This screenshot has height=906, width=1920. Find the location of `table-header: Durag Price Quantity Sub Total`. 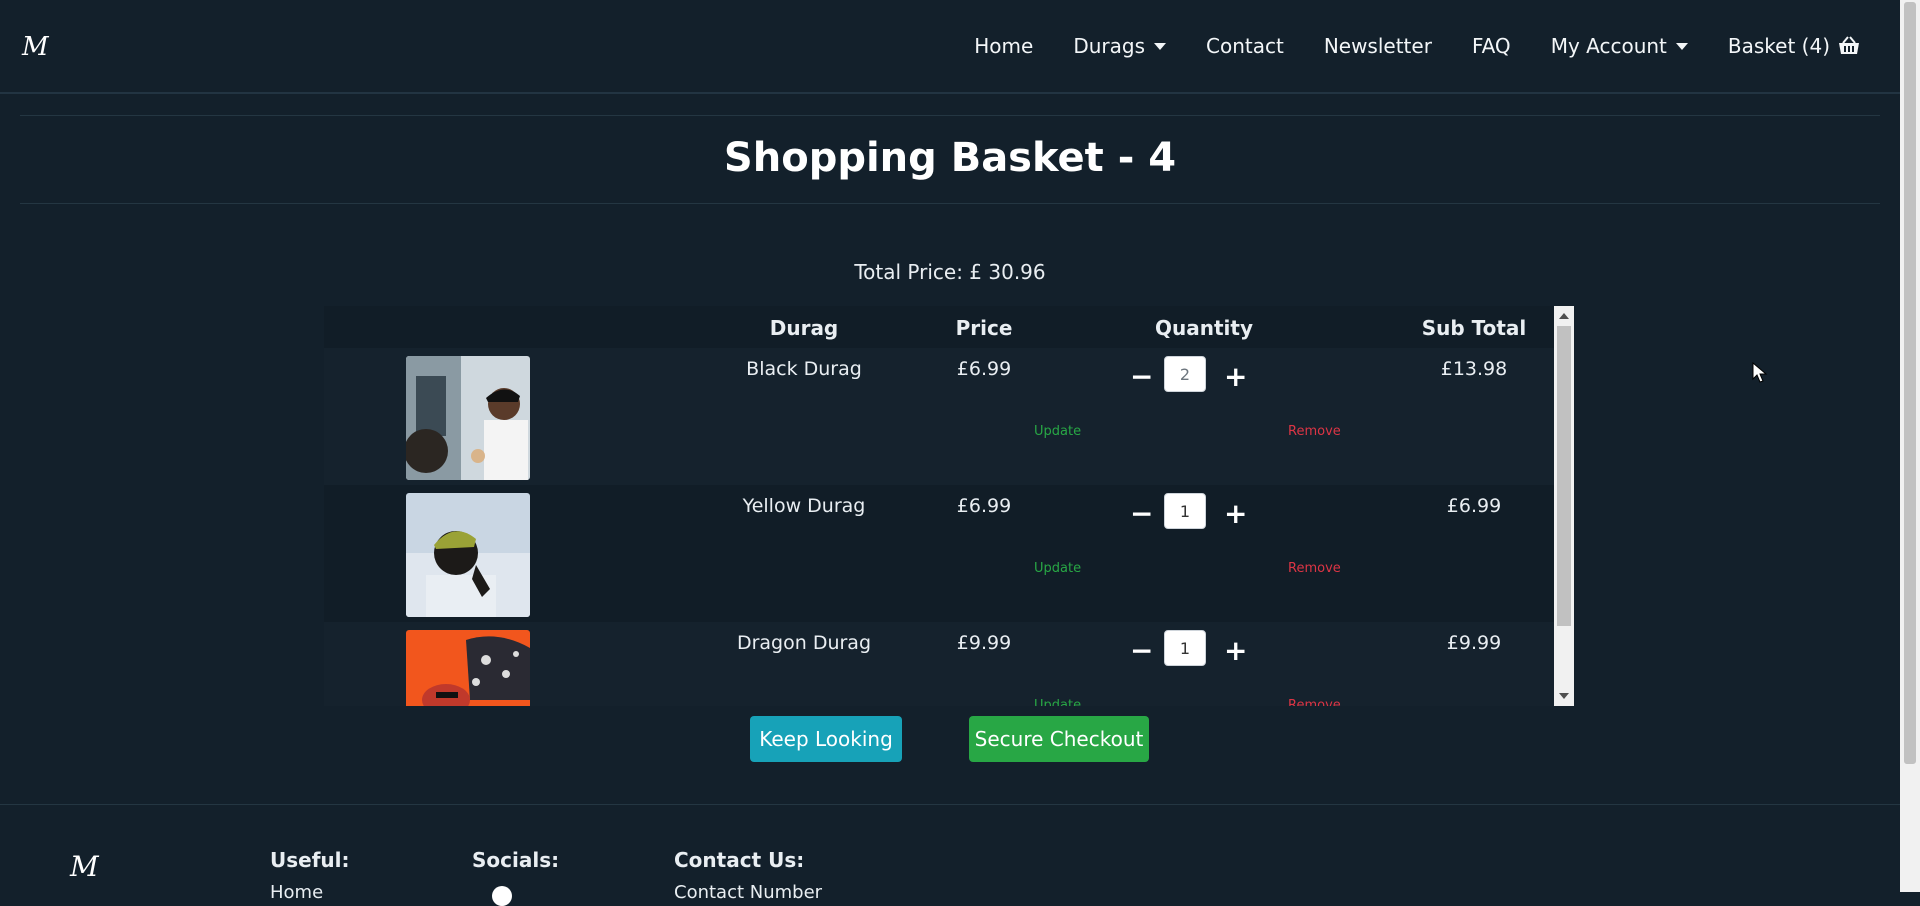

table-header: Durag Price Quantity Sub Total is located at coordinates (939, 327).